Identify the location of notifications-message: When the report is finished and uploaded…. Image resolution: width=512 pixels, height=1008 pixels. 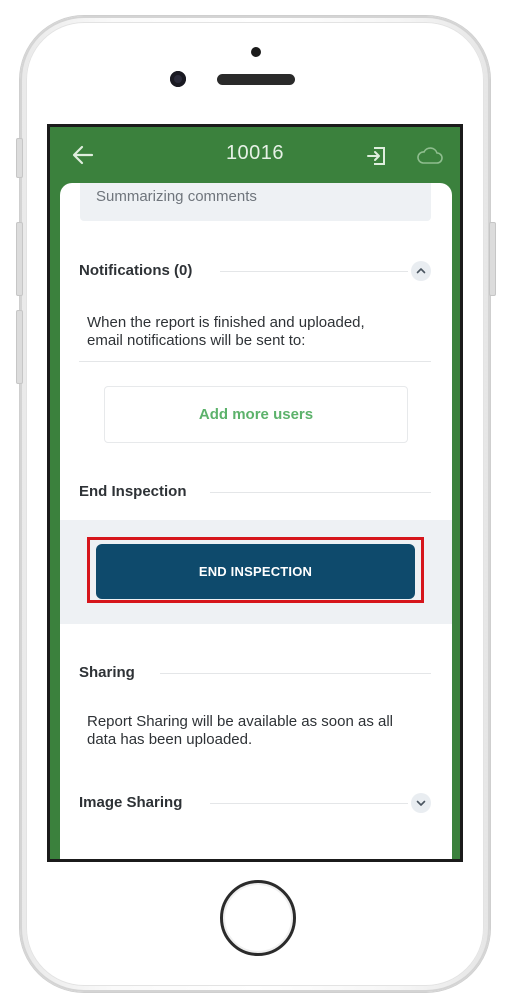
(226, 332).